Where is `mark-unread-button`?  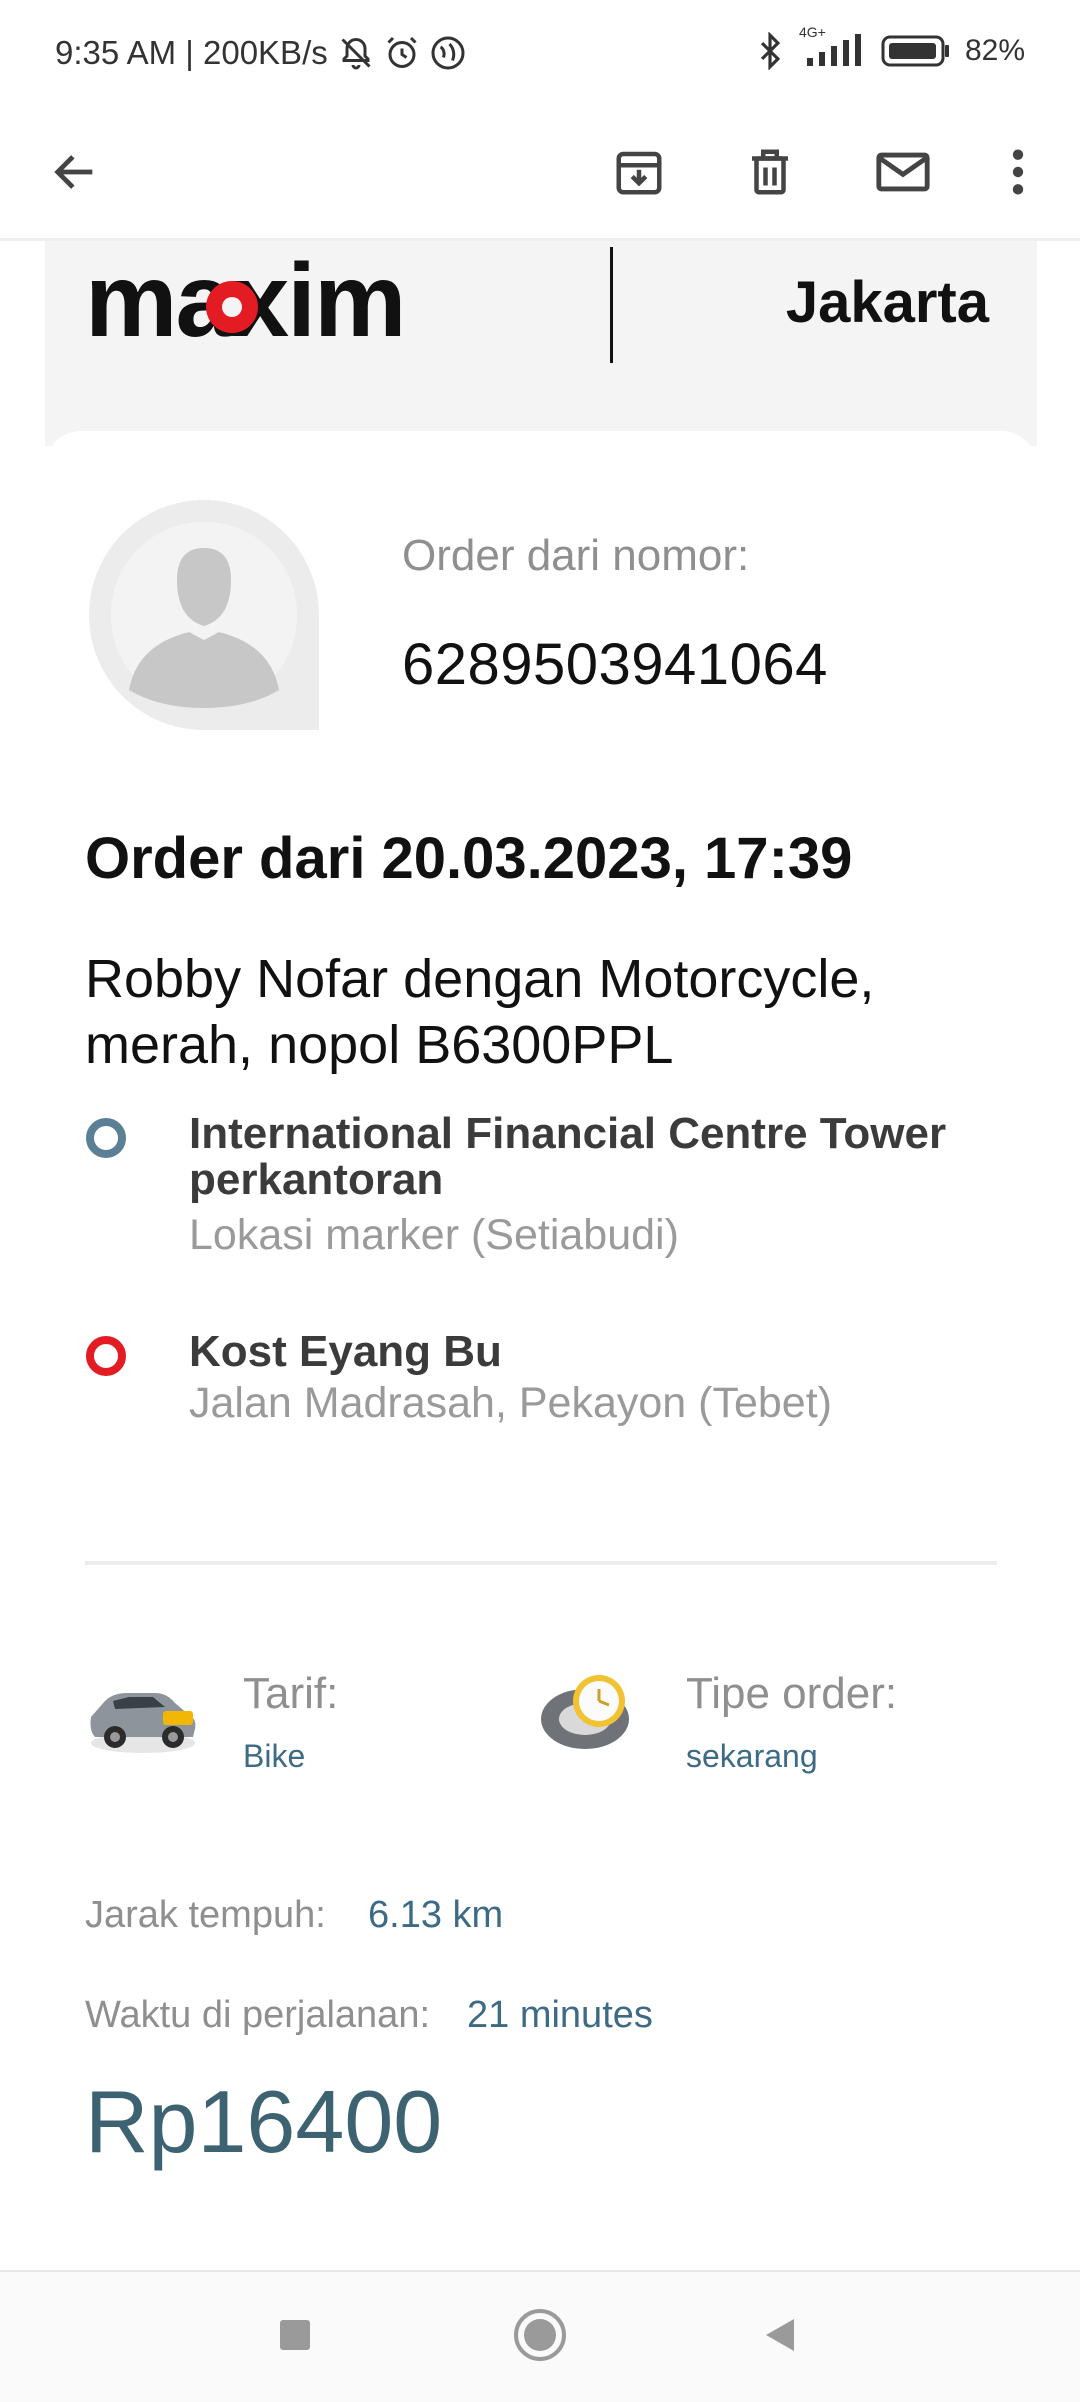
mark-unread-button is located at coordinates (903, 174).